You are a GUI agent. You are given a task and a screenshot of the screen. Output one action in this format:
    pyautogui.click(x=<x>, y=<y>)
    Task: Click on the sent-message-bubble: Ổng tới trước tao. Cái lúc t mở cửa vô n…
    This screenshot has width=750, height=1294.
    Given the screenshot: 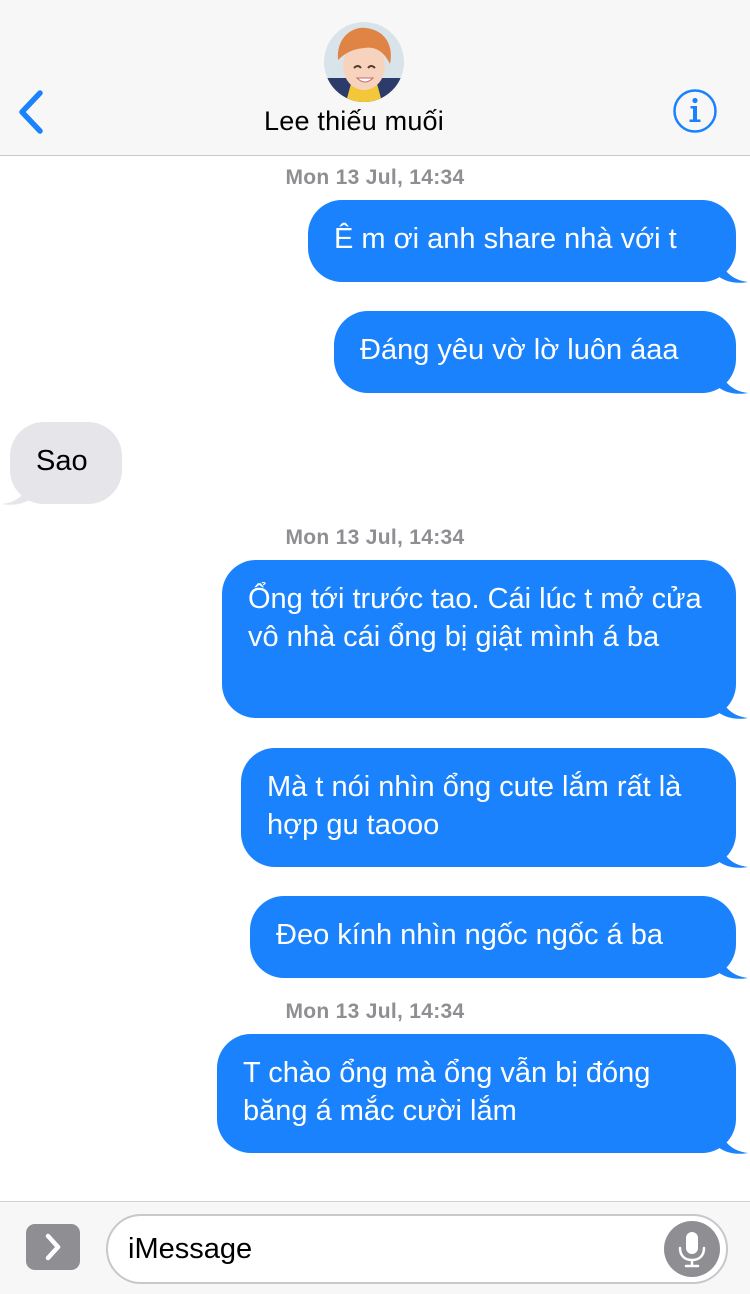 What is the action you would take?
    pyautogui.click(x=479, y=639)
    